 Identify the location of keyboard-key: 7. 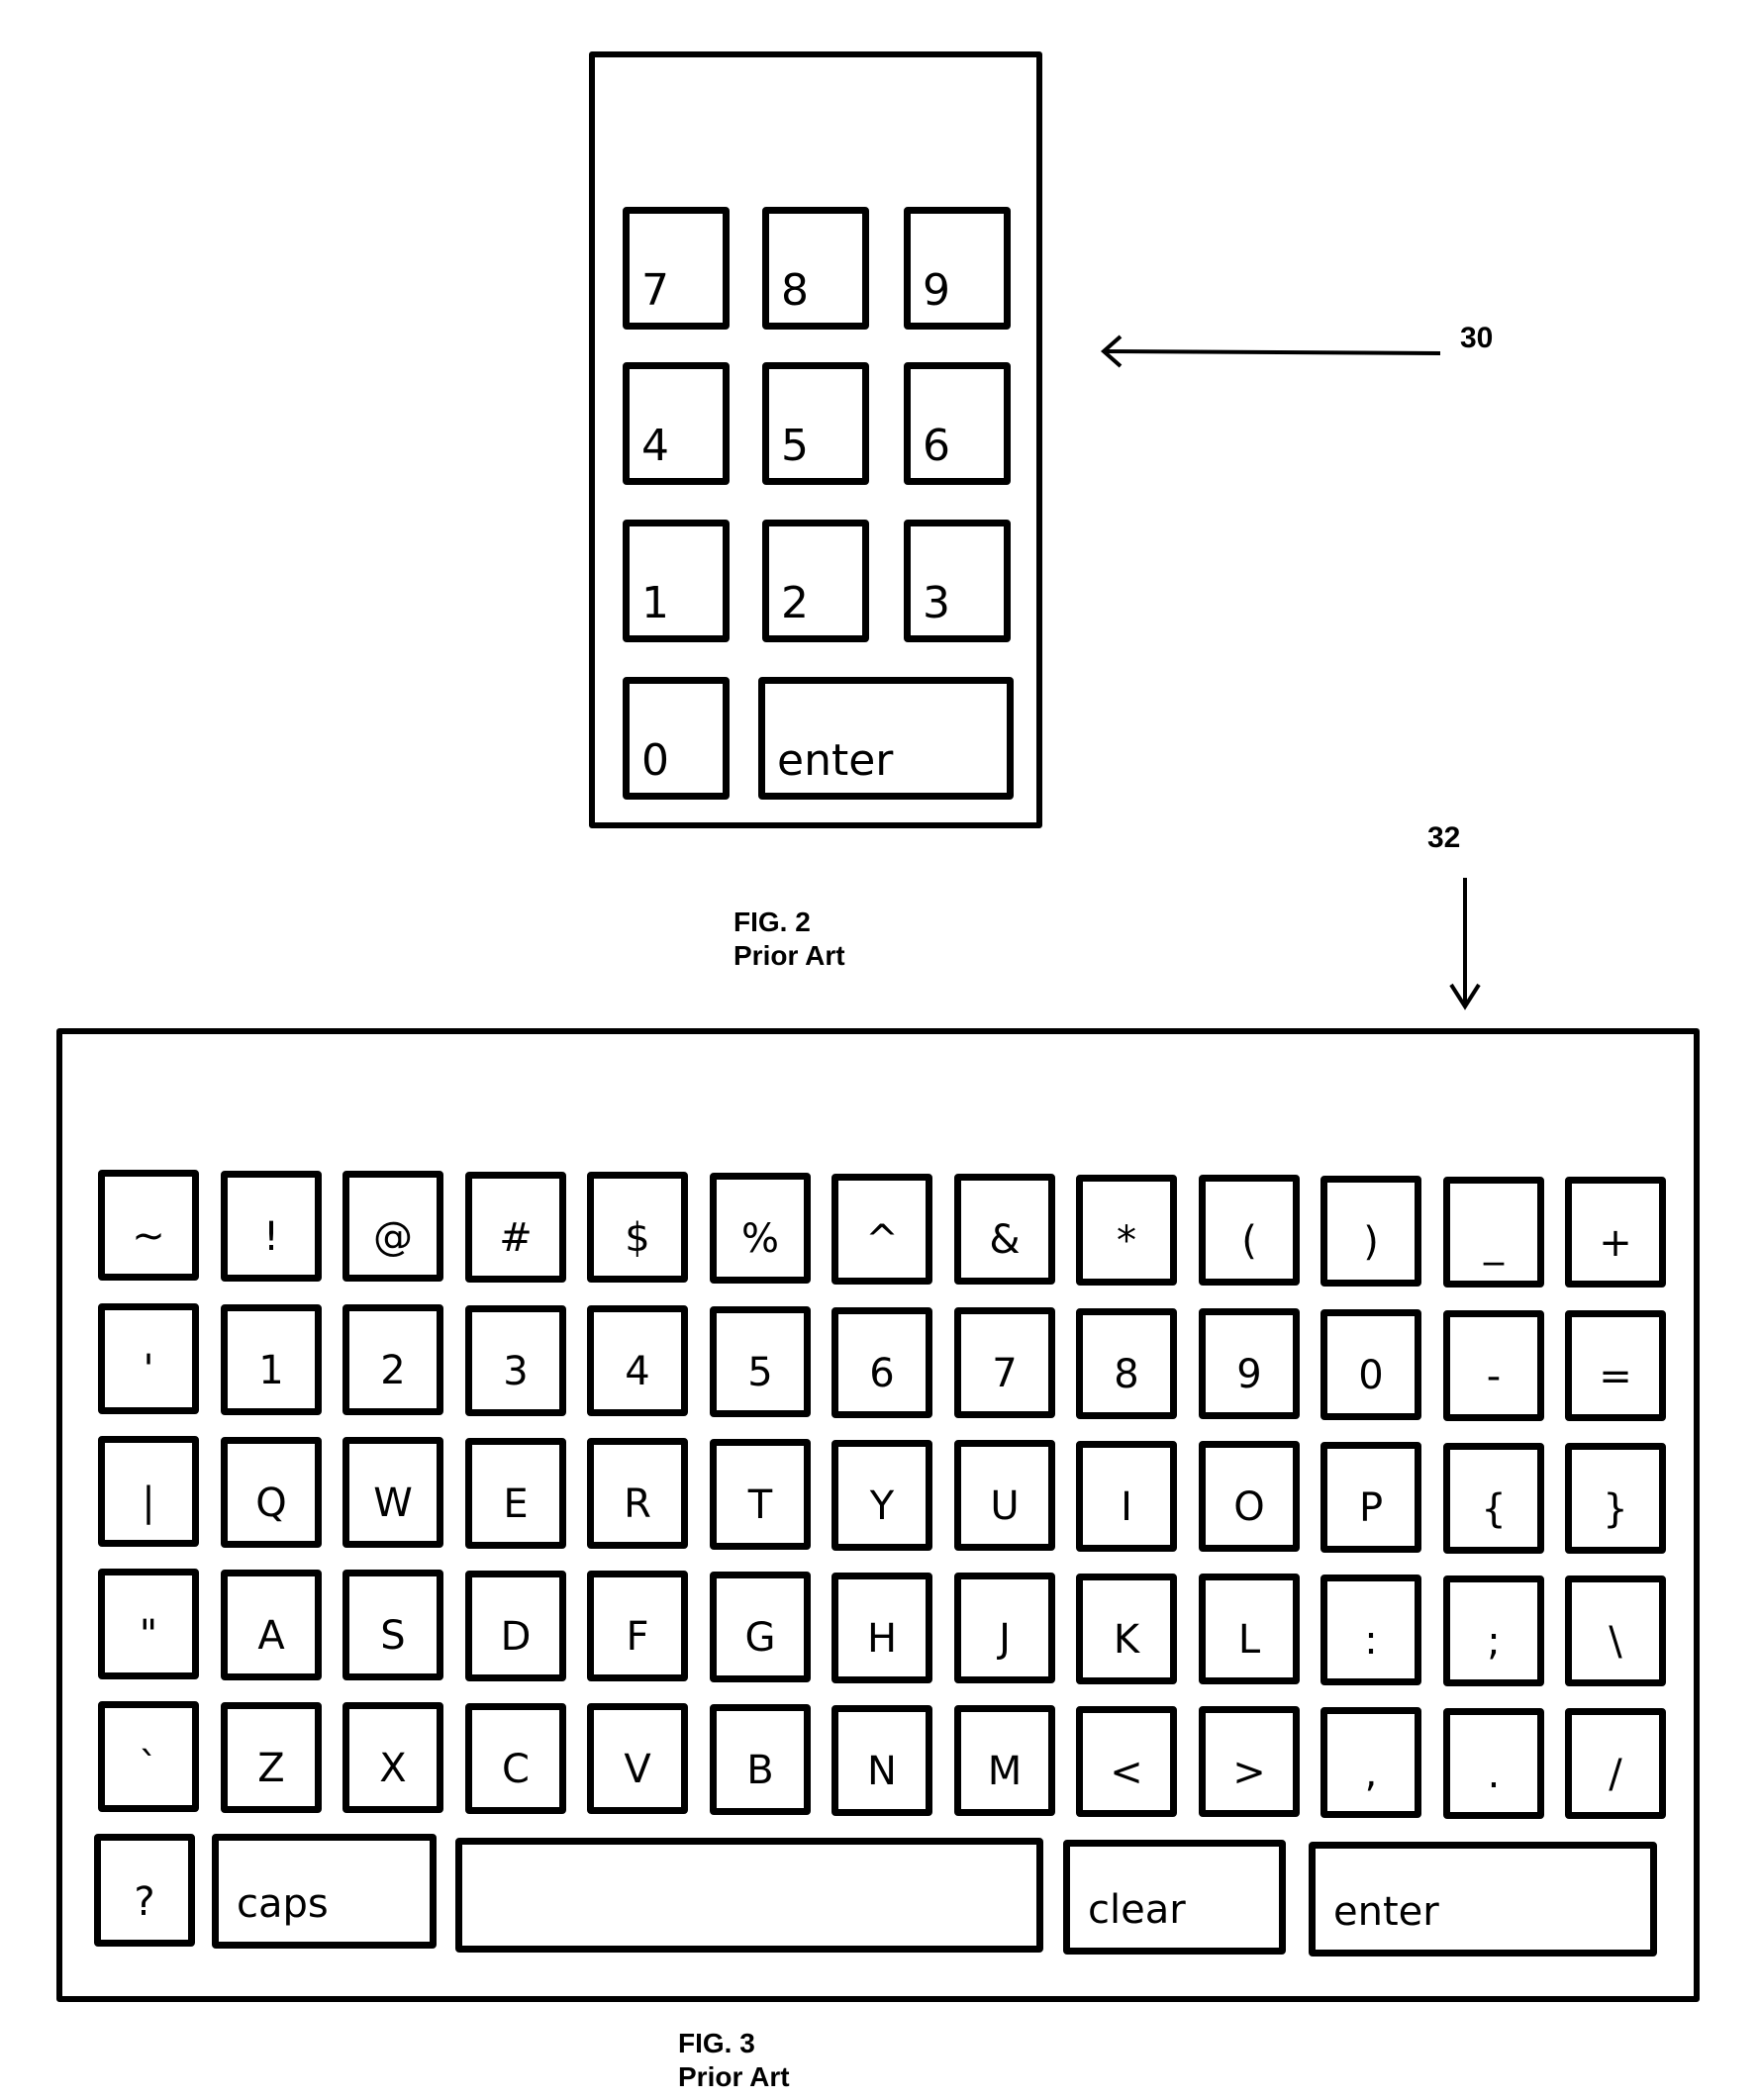
(1004, 1363).